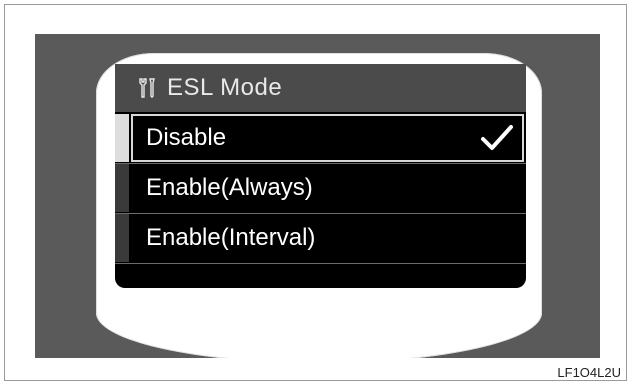 This screenshot has width=633, height=383. What do you see at coordinates (497, 138) in the screenshot?
I see `checkmark-icon` at bounding box center [497, 138].